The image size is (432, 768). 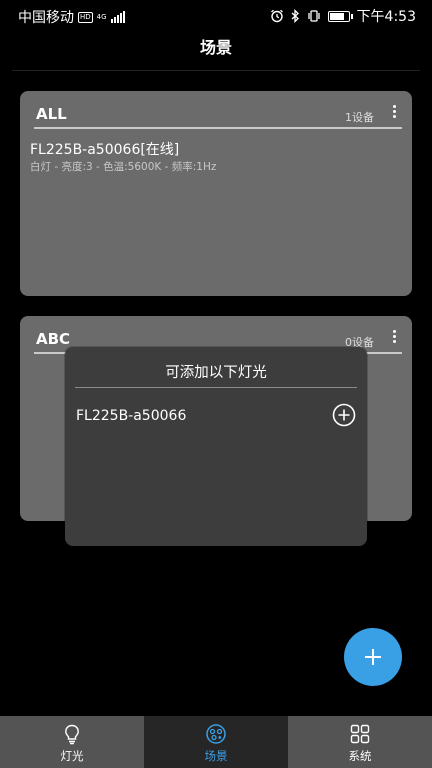 What do you see at coordinates (313, 16) in the screenshot?
I see `vibrate-icon` at bounding box center [313, 16].